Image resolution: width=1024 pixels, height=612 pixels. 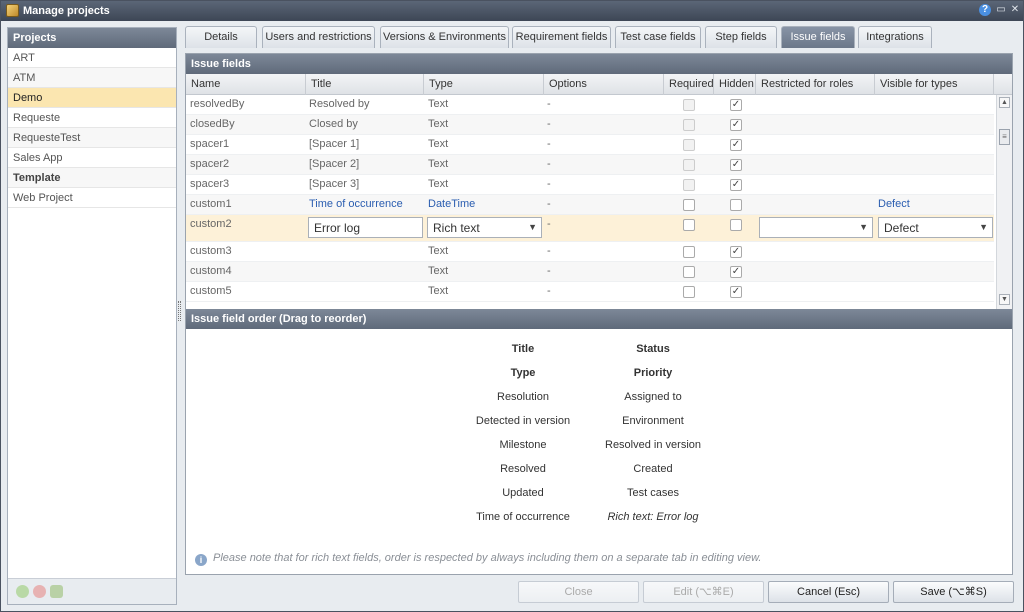 What do you see at coordinates (246, 84) in the screenshot?
I see `col-name: Name` at bounding box center [246, 84].